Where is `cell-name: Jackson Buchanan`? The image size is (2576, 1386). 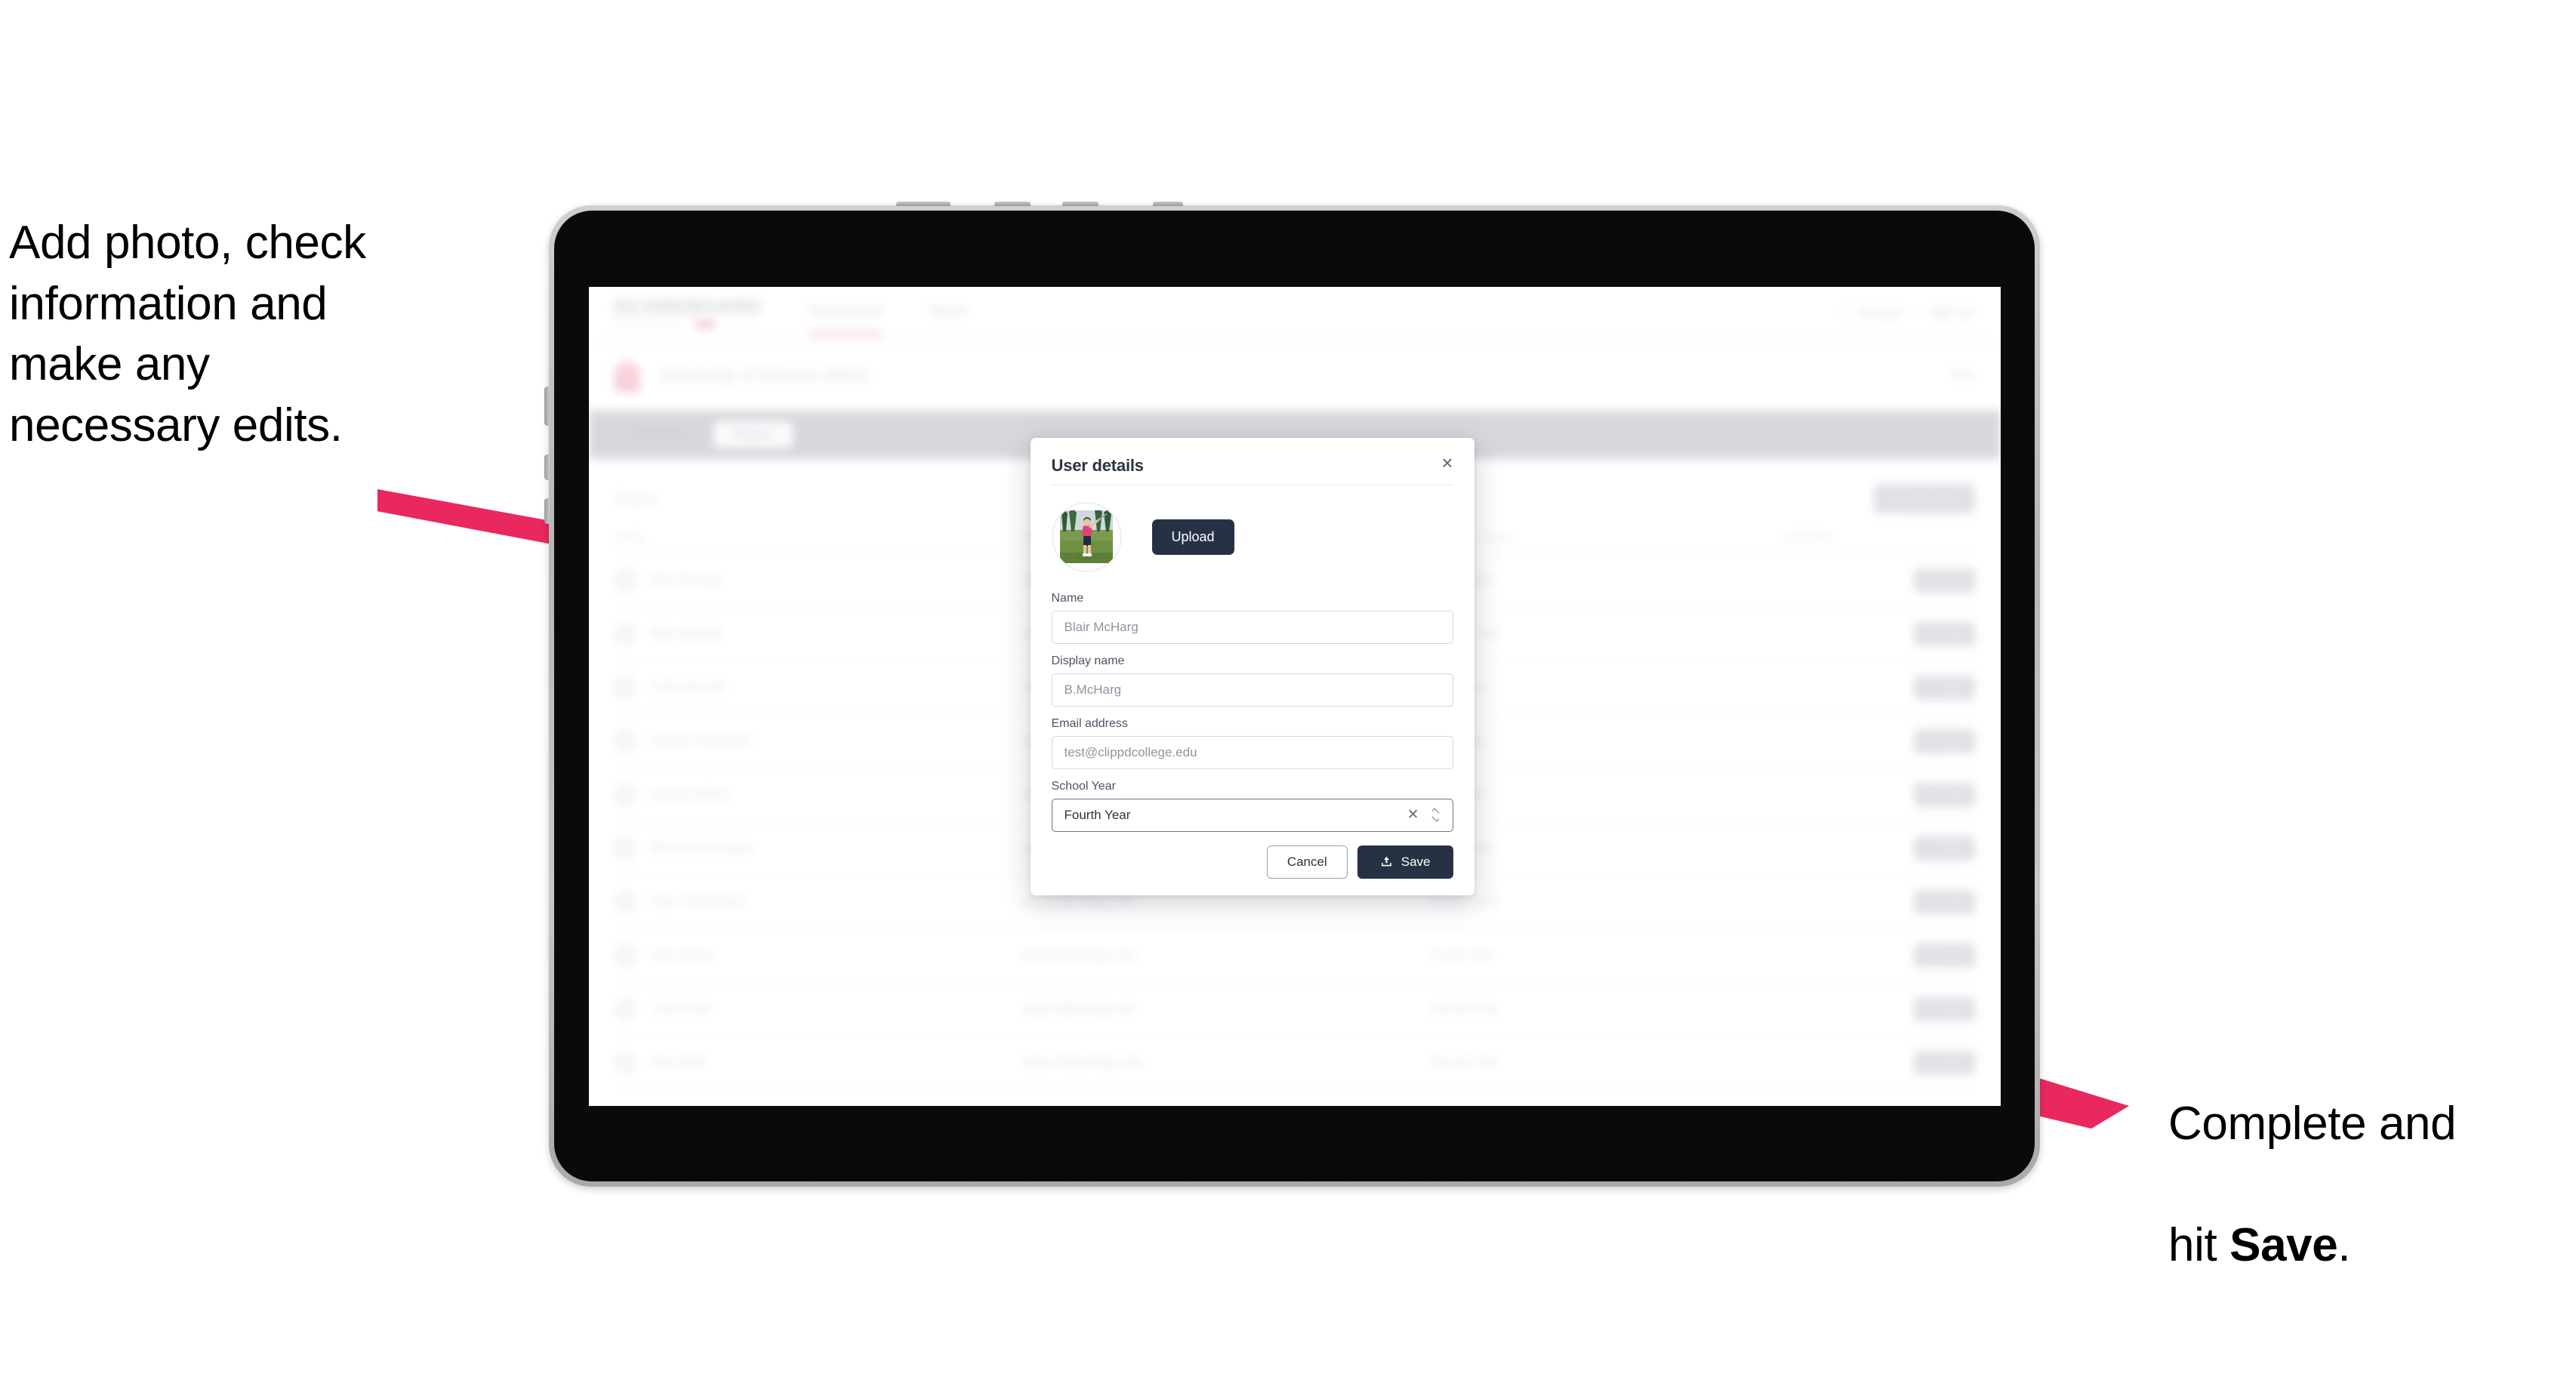 cell-name: Jackson Buchanan is located at coordinates (818, 741).